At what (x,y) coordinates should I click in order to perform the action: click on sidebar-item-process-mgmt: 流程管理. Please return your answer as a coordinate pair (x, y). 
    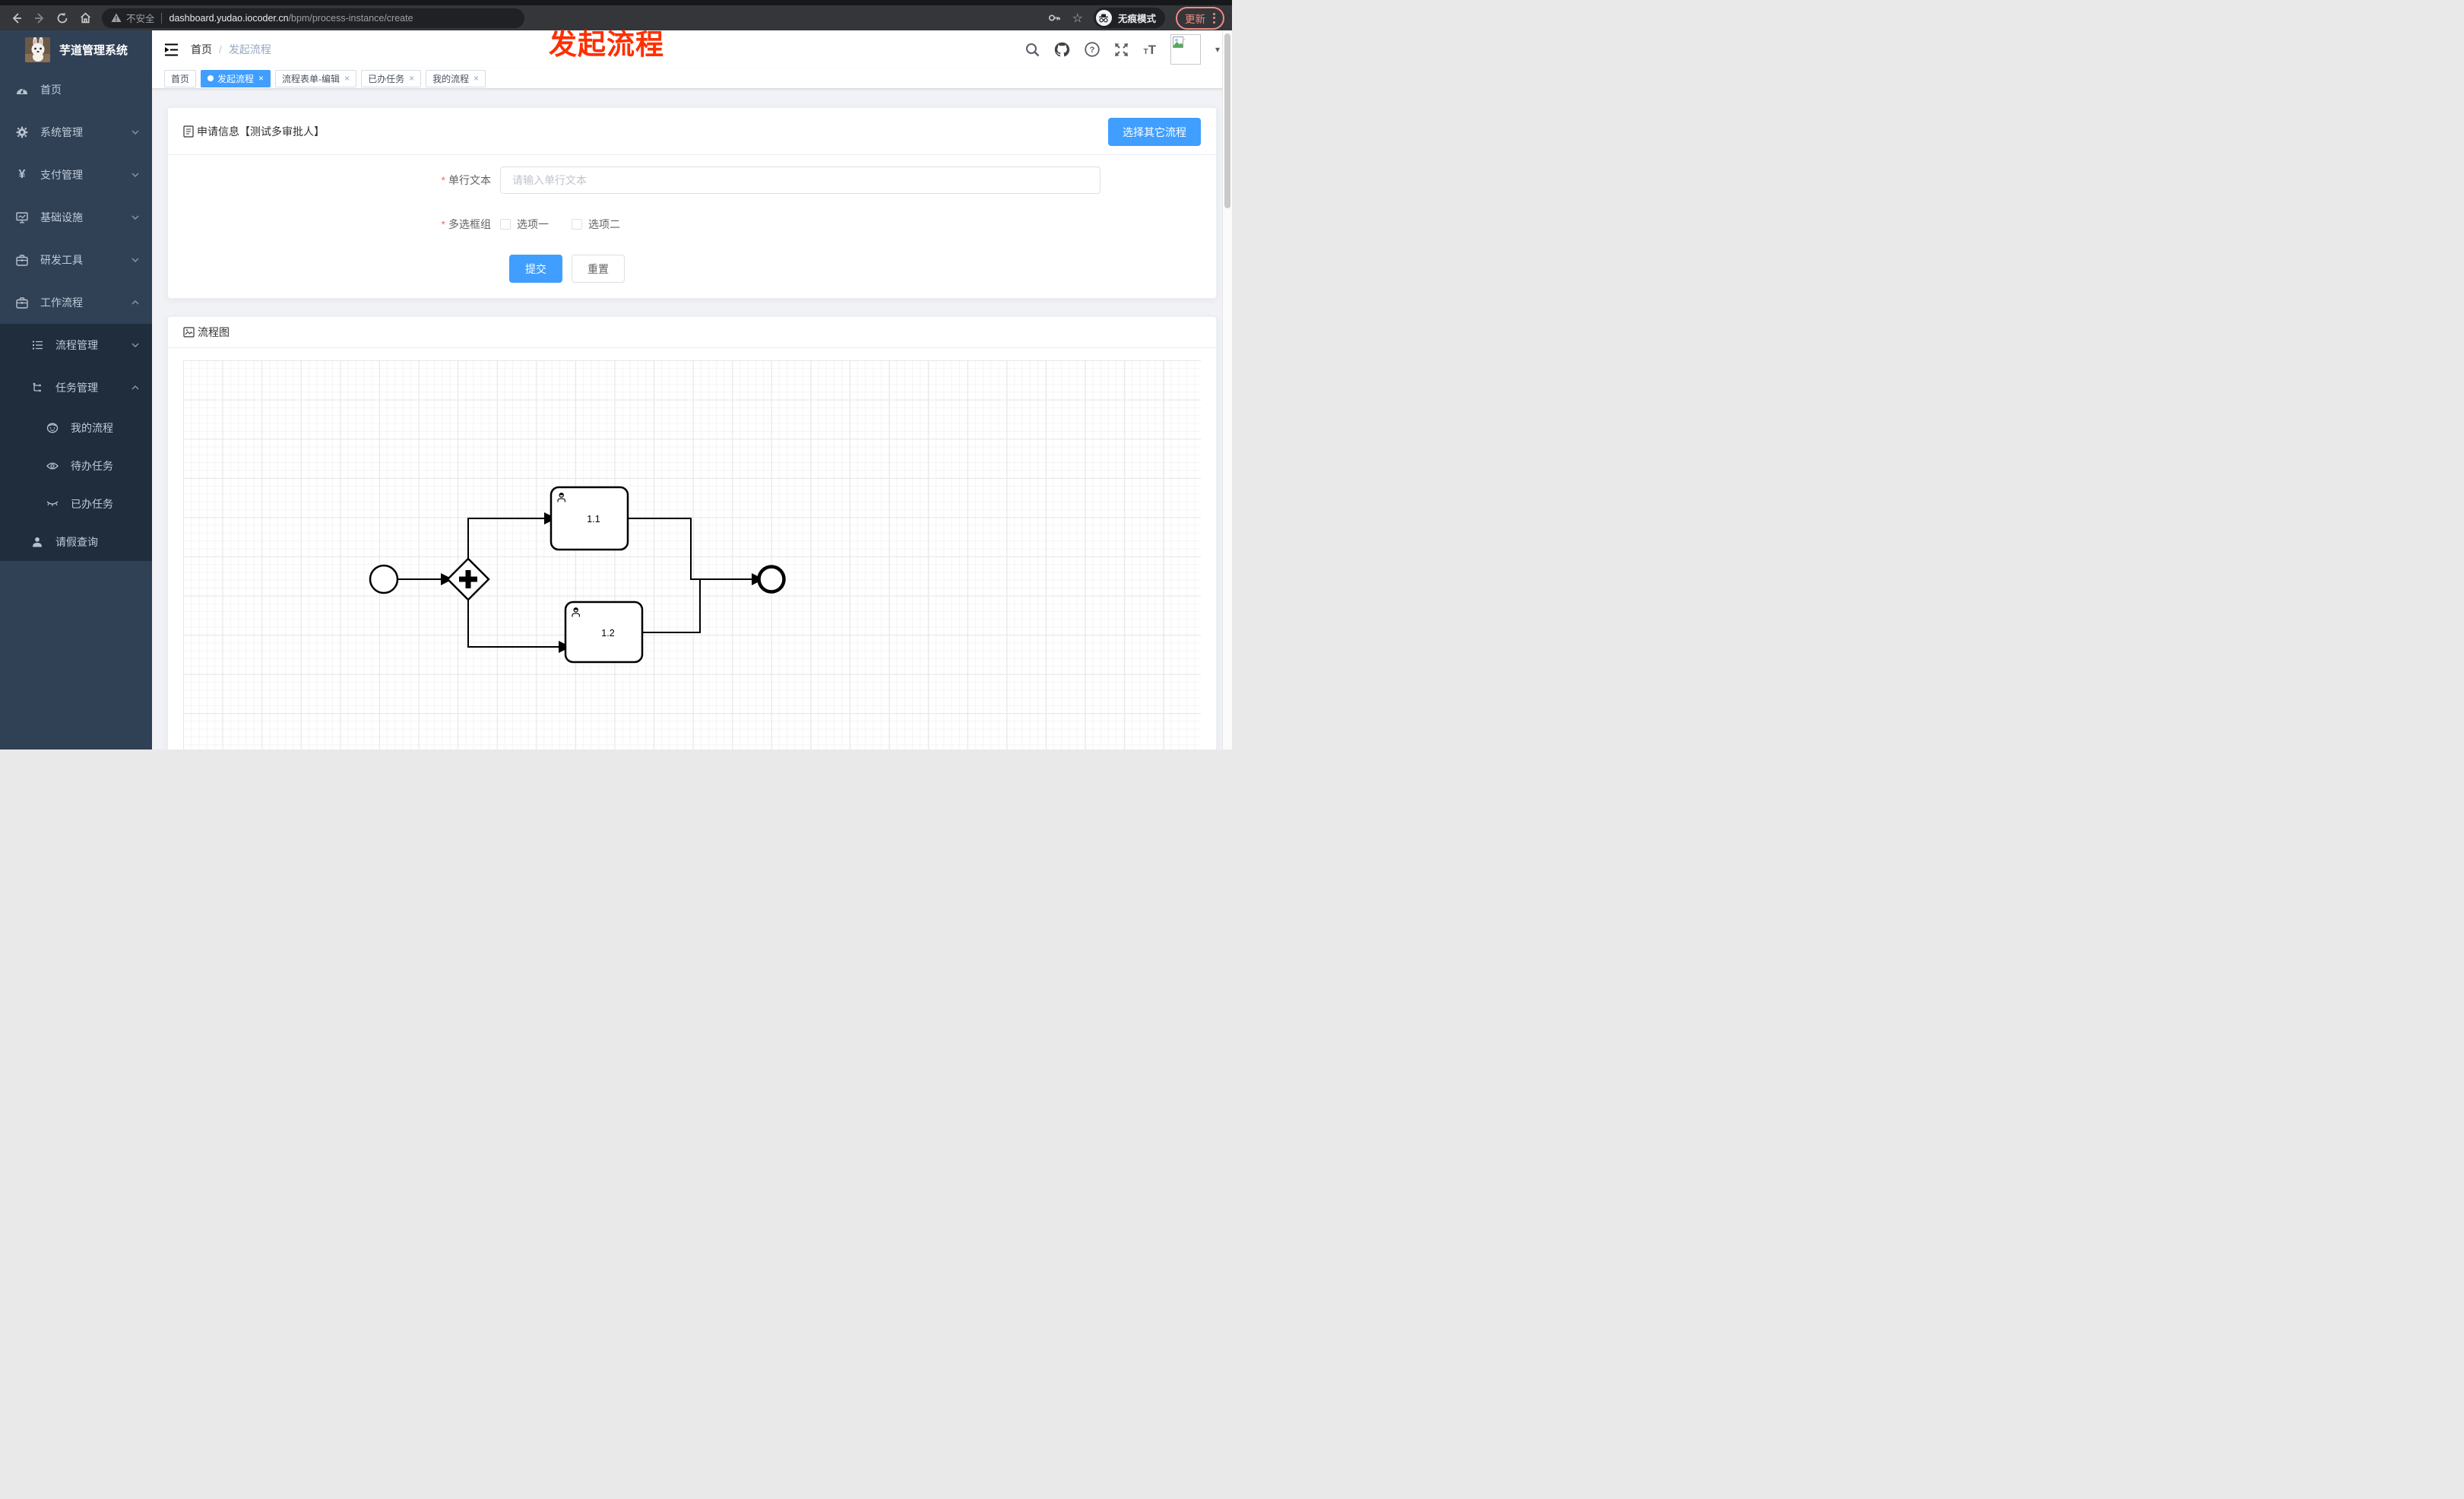
    Looking at the image, I should click on (76, 345).